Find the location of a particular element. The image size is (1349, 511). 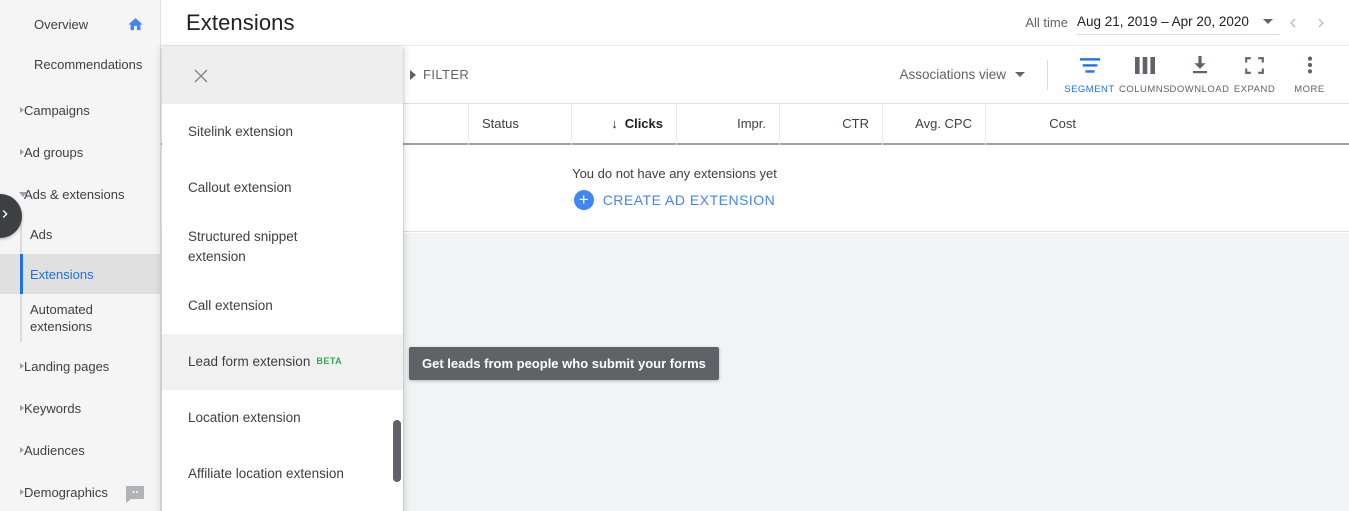

download-icon is located at coordinates (1200, 67).